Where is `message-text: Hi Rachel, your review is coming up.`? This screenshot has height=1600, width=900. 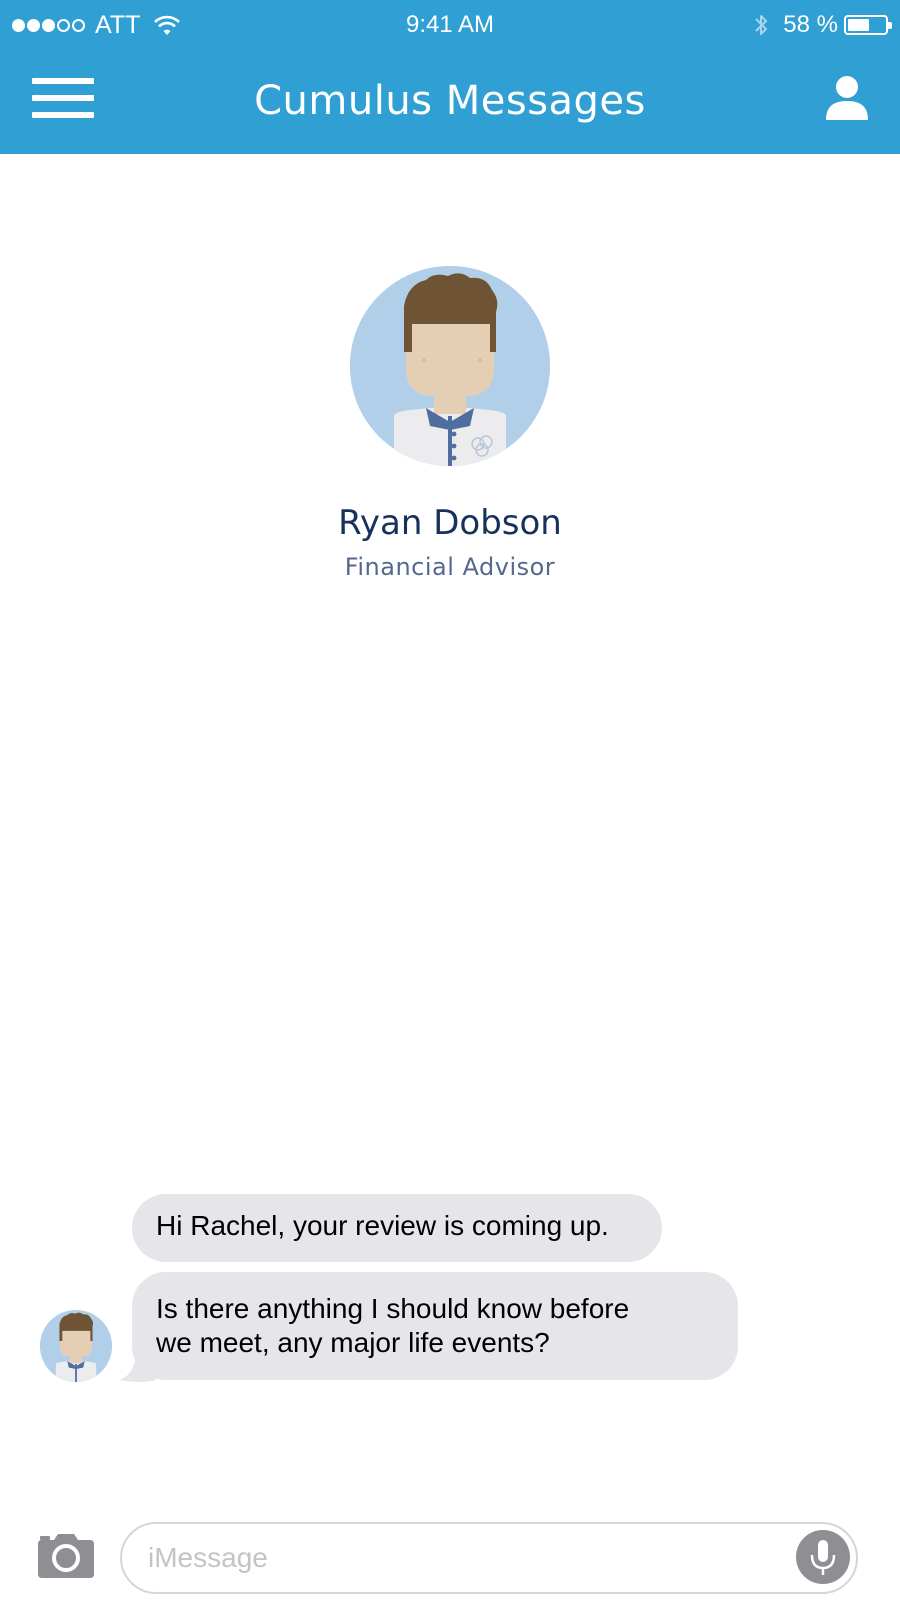
message-text: Hi Rachel, your review is coming up. is located at coordinates (382, 1225).